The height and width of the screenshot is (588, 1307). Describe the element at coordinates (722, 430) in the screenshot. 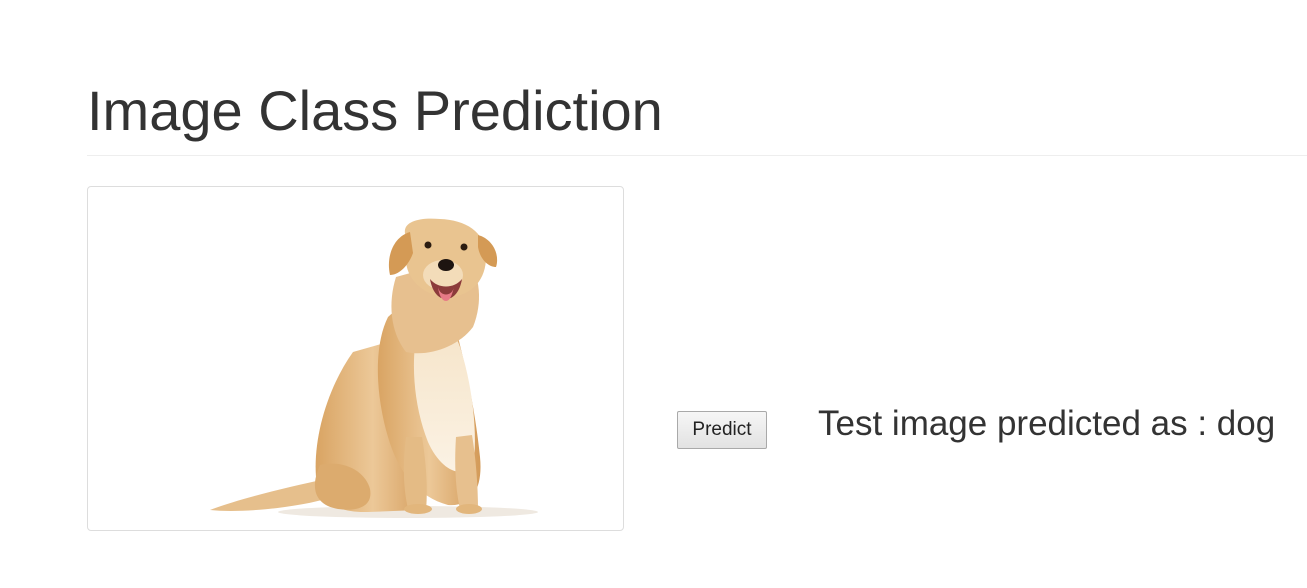

I see `predict-button: Predict` at that location.